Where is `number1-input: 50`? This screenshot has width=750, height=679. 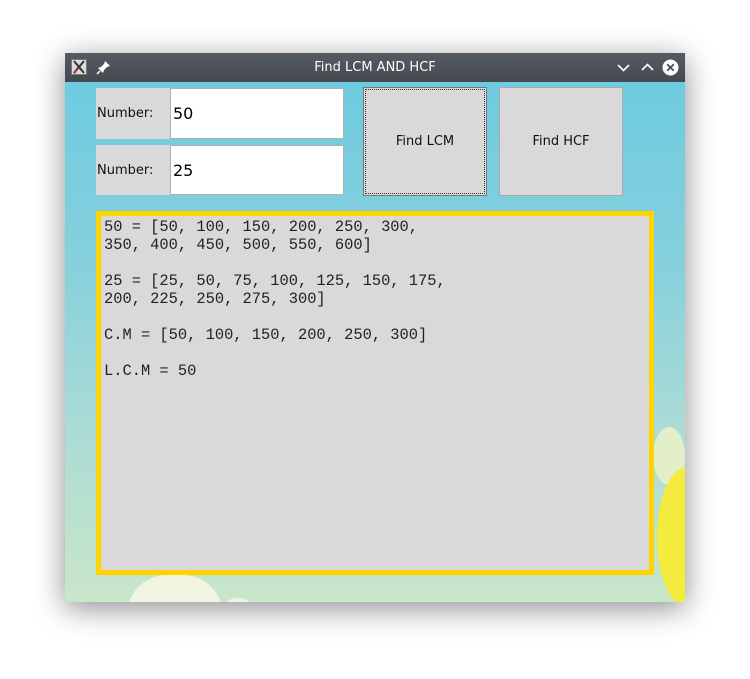 number1-input: 50 is located at coordinates (257, 113).